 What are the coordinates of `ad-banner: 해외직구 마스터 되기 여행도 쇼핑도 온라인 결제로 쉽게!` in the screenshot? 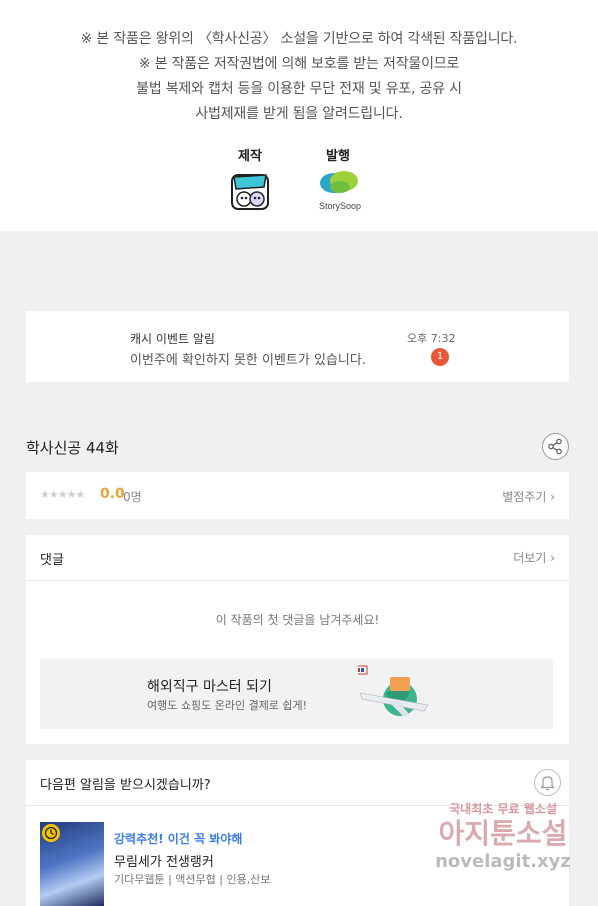 It's located at (296, 694).